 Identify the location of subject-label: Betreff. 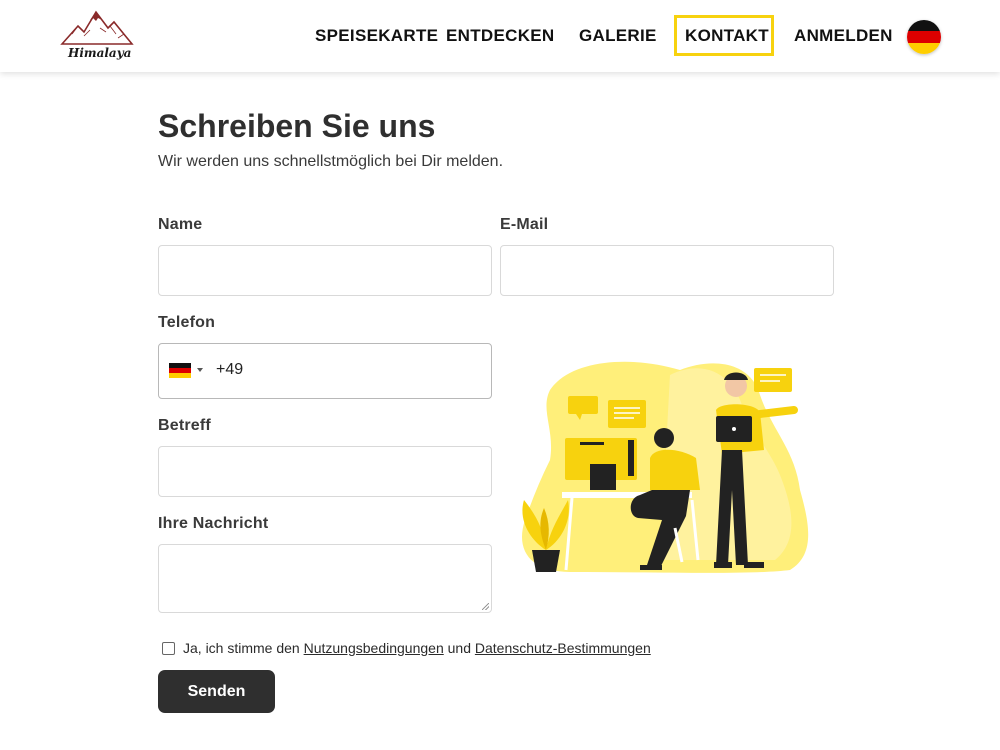
(184, 425).